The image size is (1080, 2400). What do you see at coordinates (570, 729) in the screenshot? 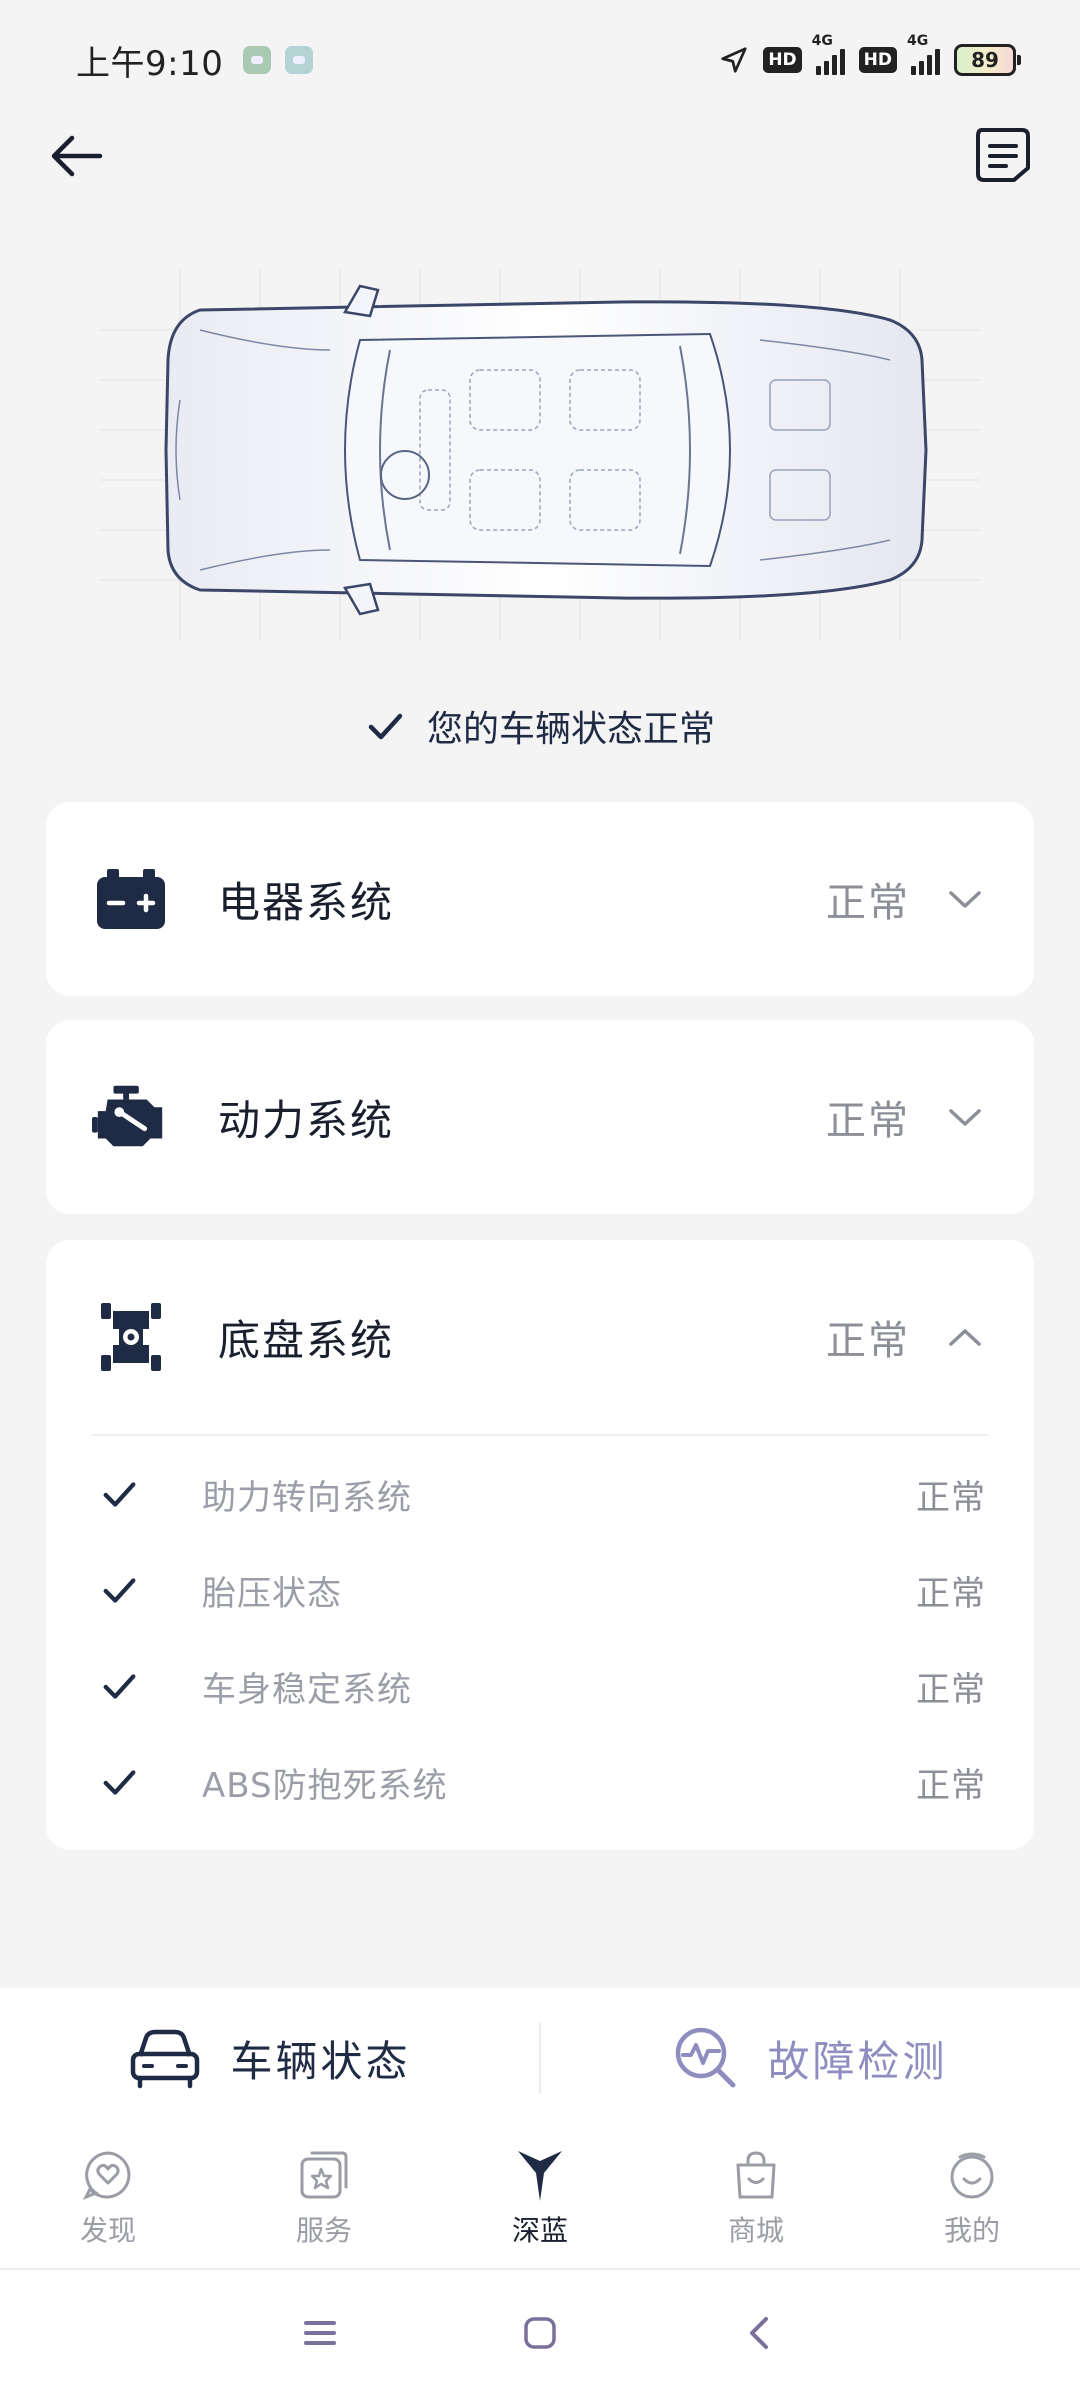
I see `vehicle-status-text: 您的车辆状态正常` at bounding box center [570, 729].